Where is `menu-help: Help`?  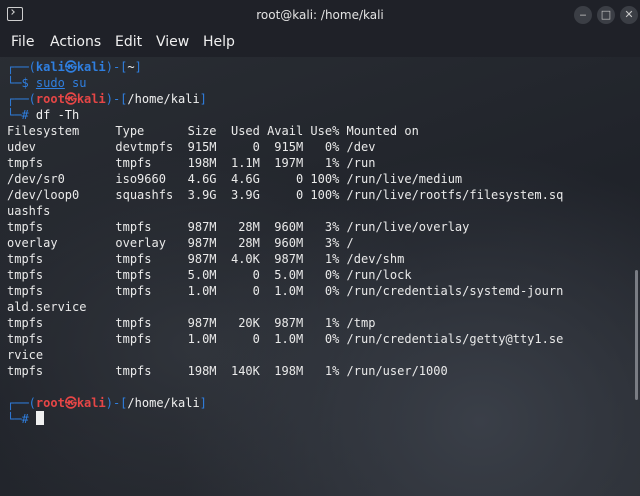
menu-help: Help is located at coordinates (219, 42).